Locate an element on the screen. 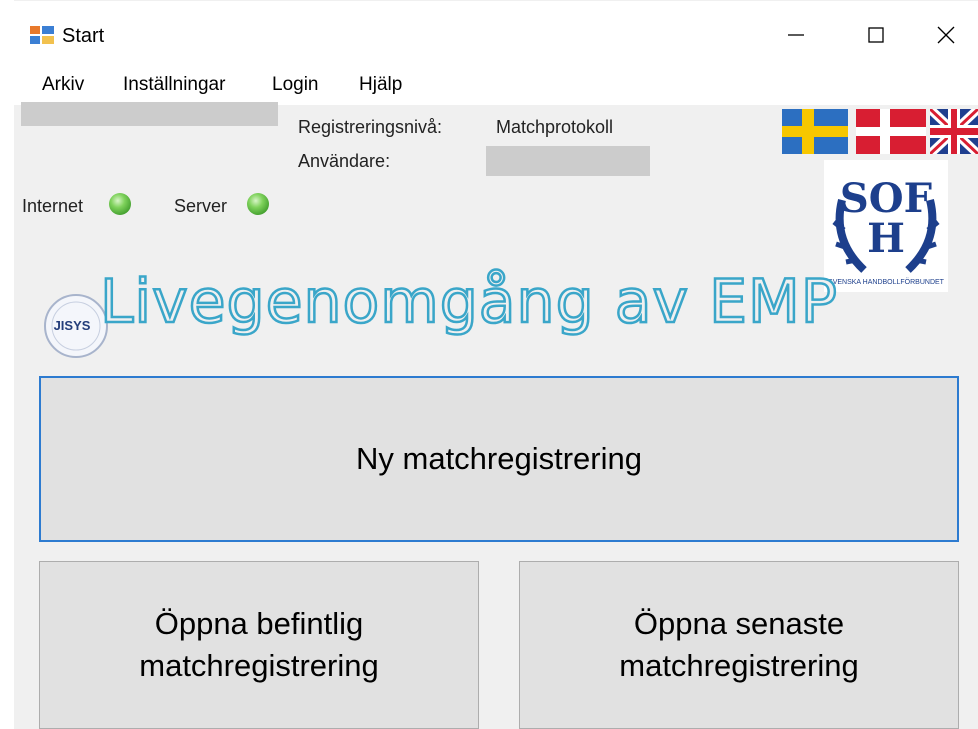  svg-text: JISYS is located at coordinates (72, 325).